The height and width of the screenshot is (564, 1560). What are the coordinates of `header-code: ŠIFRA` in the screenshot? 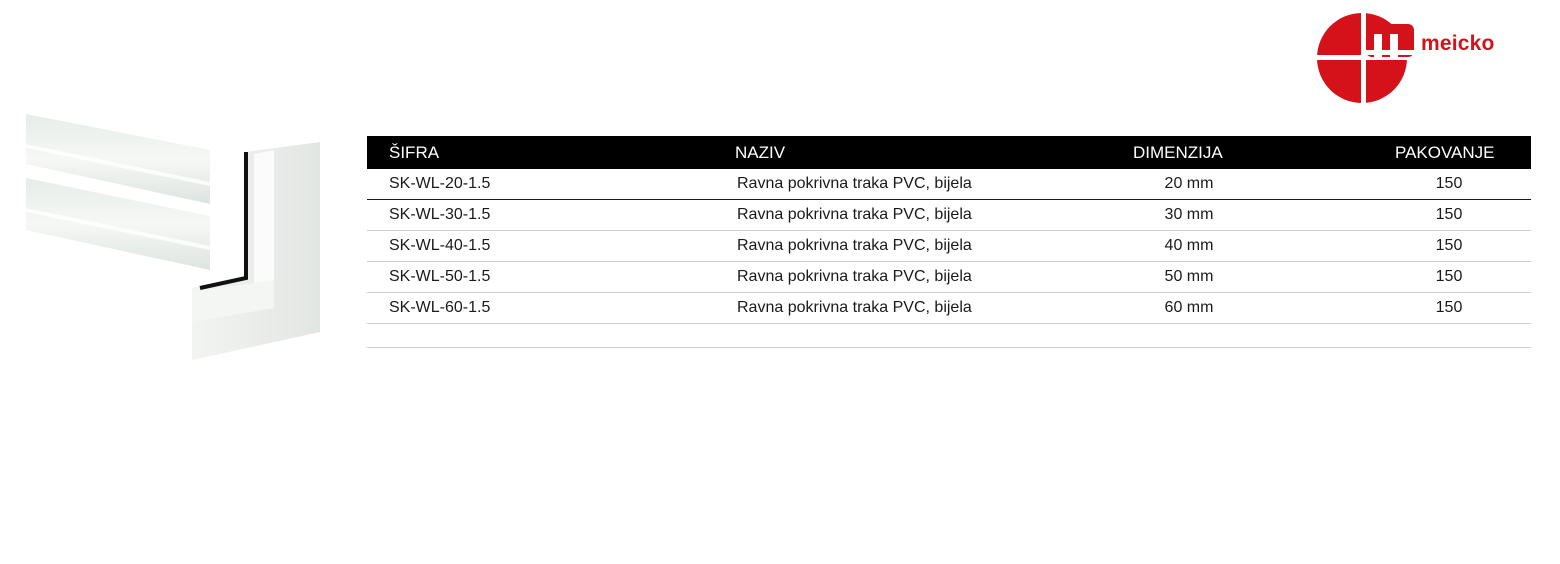 It's located at (414, 152).